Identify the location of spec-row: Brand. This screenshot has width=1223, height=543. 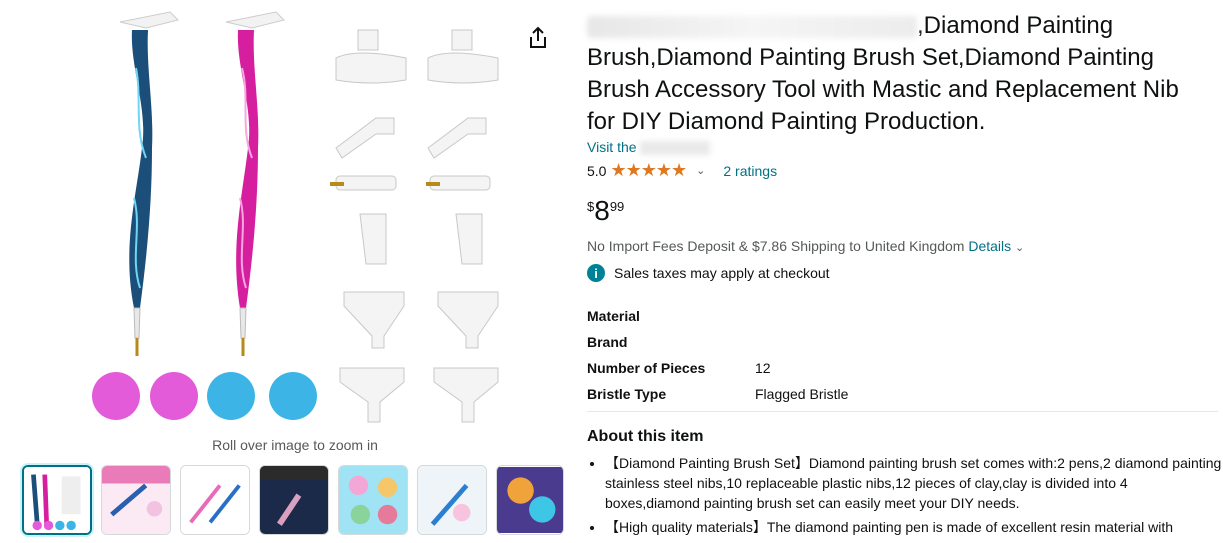
(717, 342).